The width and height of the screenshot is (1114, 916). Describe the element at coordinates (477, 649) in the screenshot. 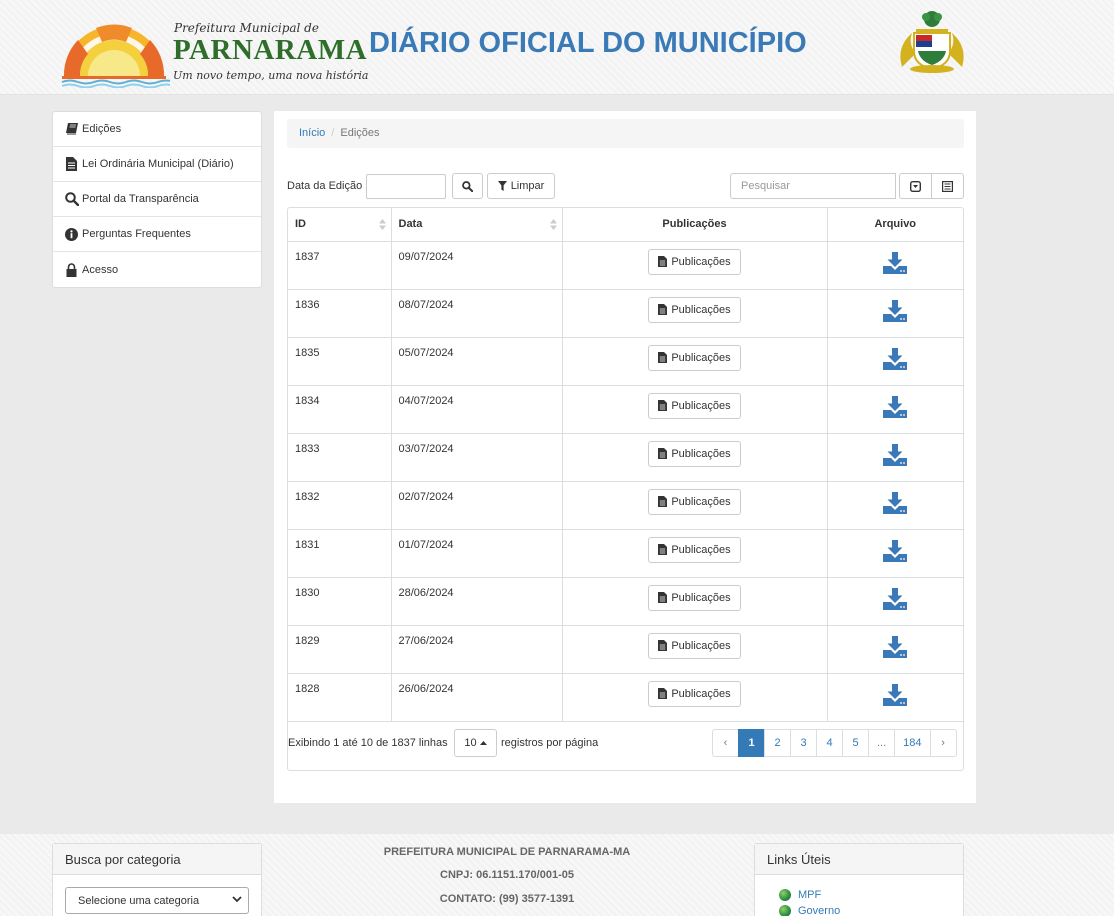

I see `cell-date: 27/06/2024` at that location.